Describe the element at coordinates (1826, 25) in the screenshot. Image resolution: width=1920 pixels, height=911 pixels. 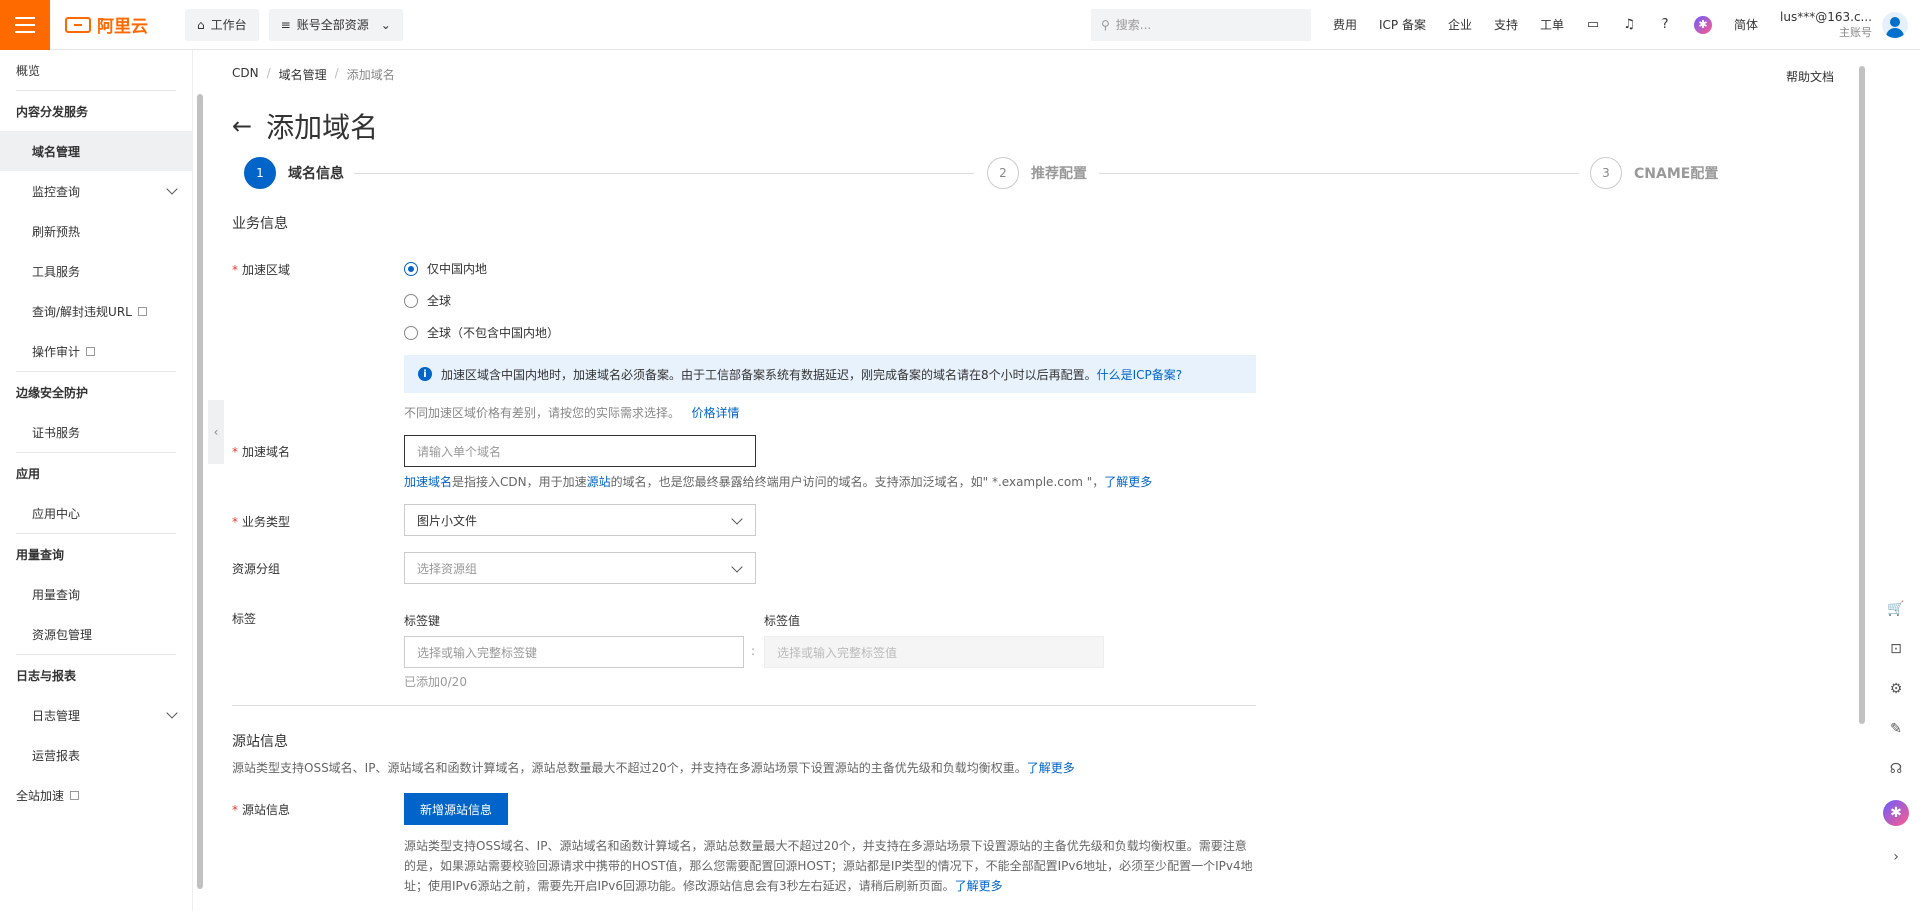
I see `user-menu: lus***@163.c... 主账号` at that location.